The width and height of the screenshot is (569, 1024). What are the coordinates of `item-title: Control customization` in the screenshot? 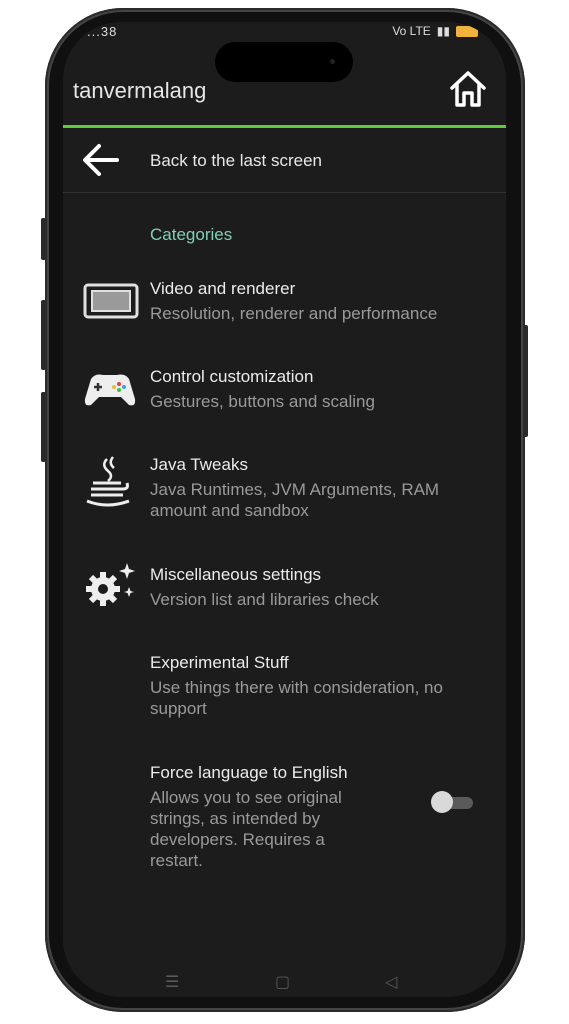 It's located at (232, 376).